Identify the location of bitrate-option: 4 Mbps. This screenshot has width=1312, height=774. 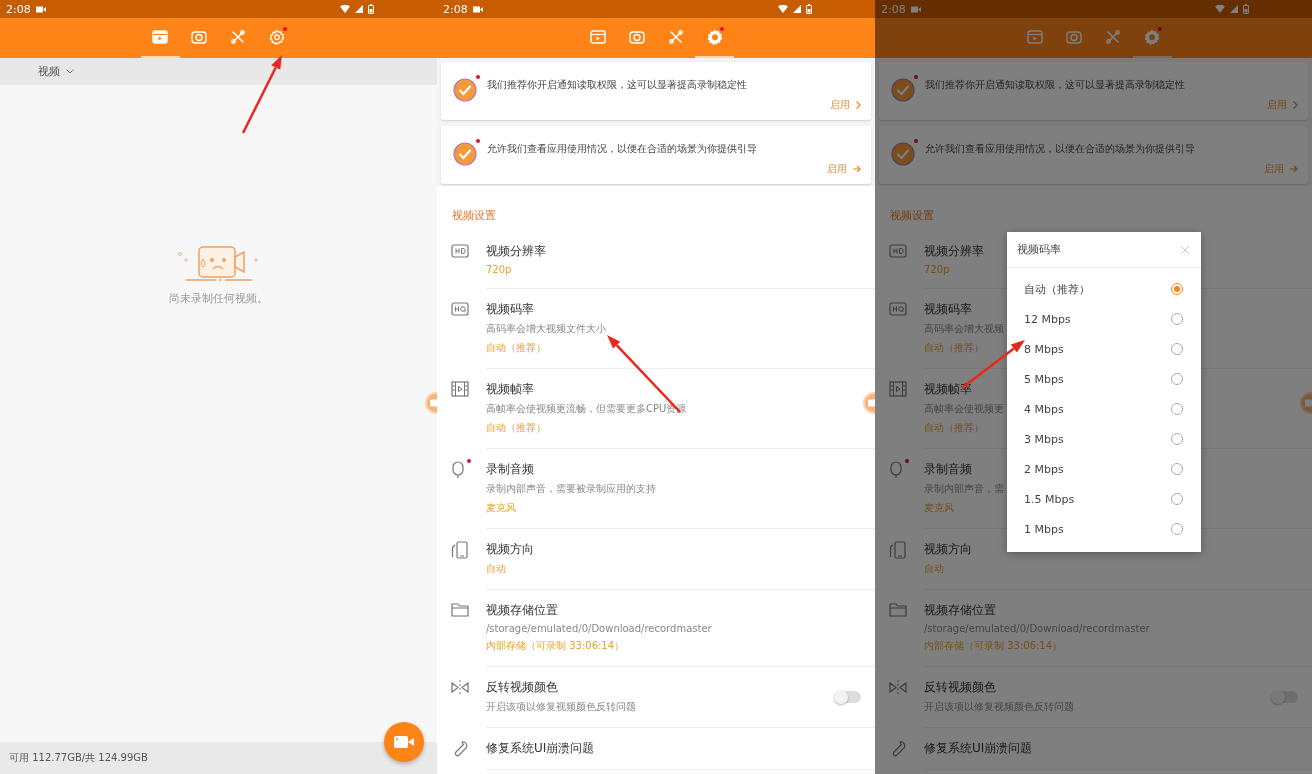
(1104, 409).